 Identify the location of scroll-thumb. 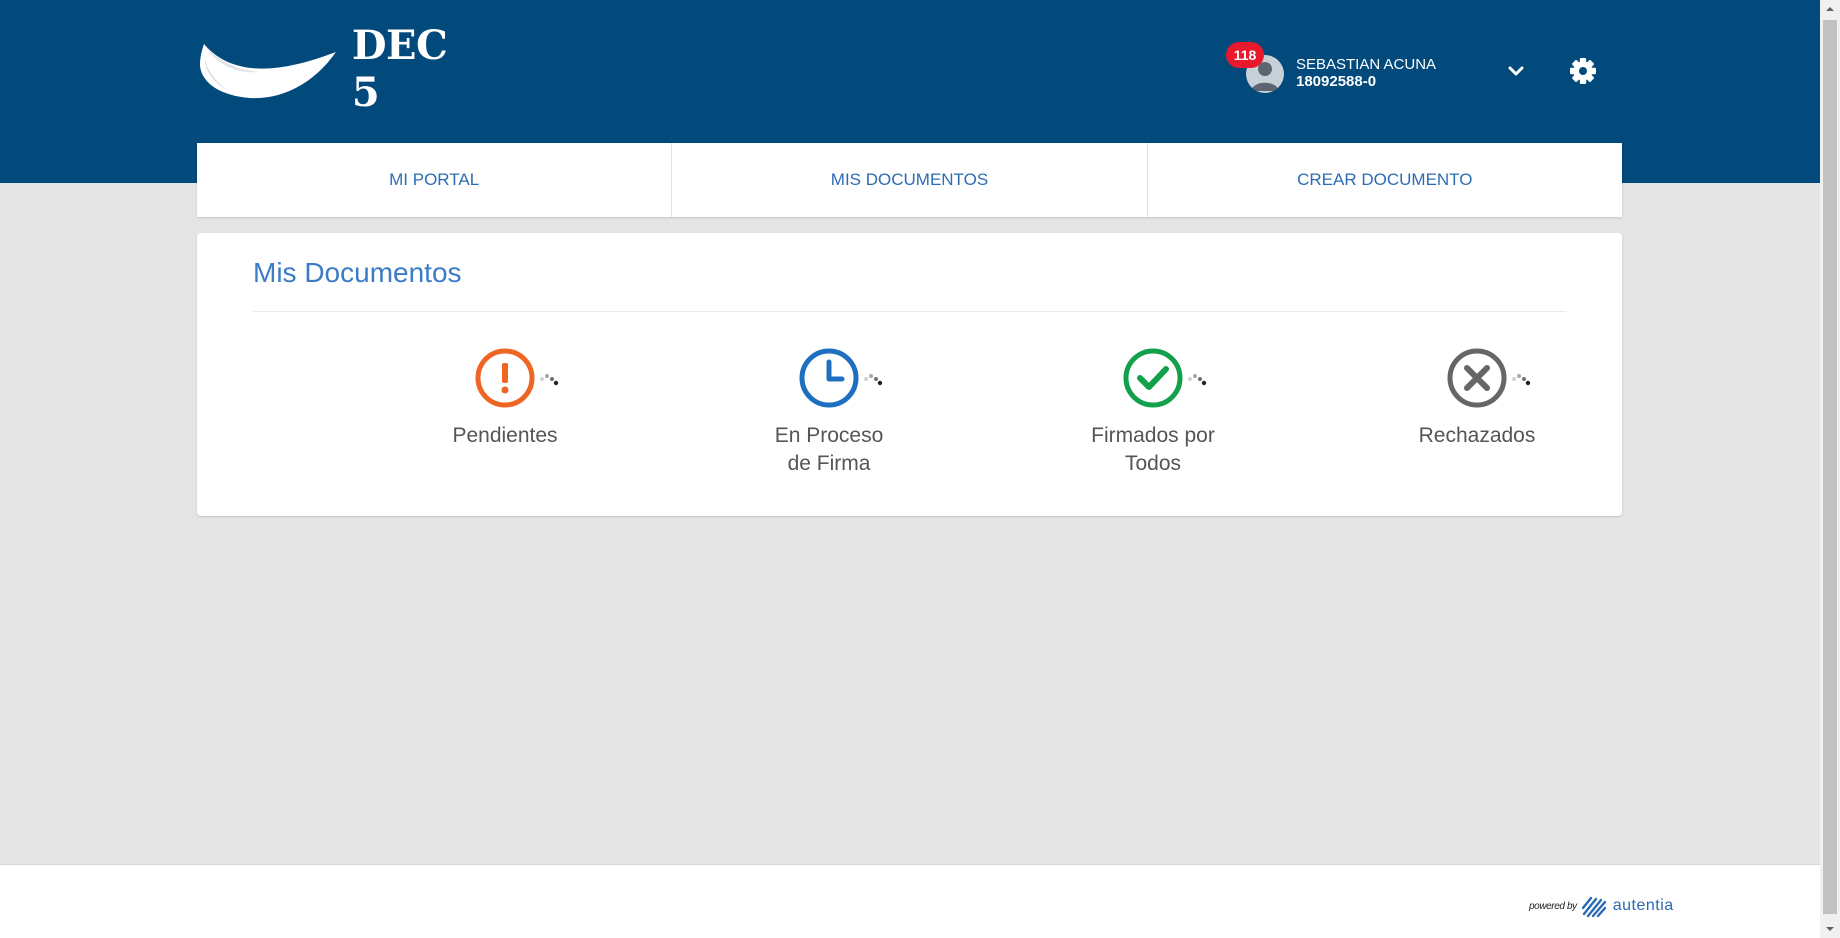
(1830, 467).